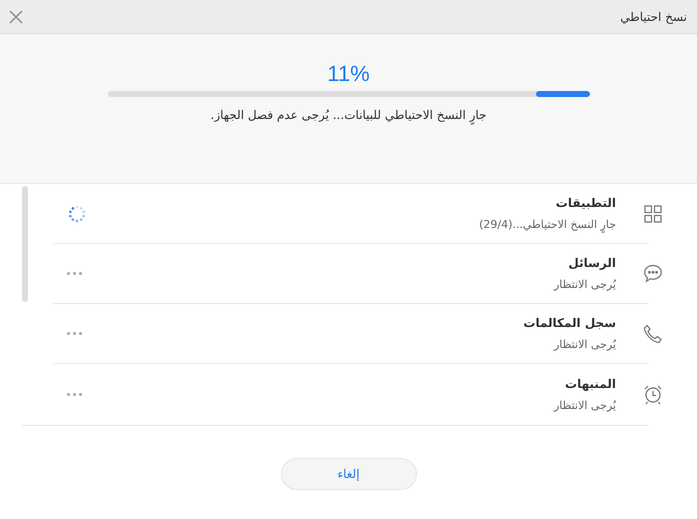 Image resolution: width=697 pixels, height=519 pixels. I want to click on item-name: الرسائل, so click(591, 263).